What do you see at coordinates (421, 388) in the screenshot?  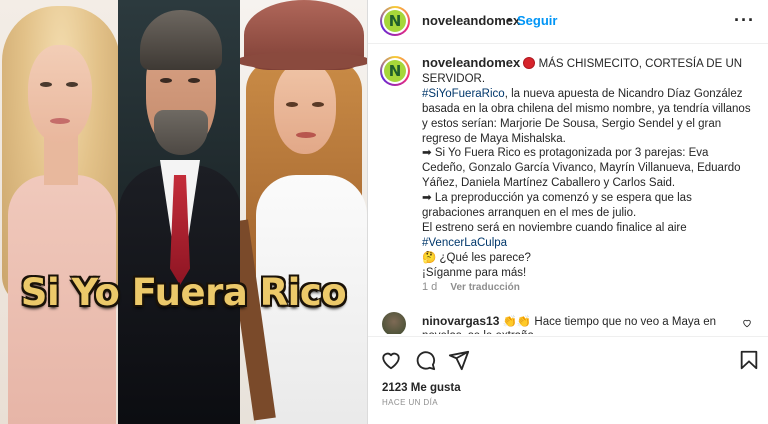 I see `likes-count: 2123 Me gusta` at bounding box center [421, 388].